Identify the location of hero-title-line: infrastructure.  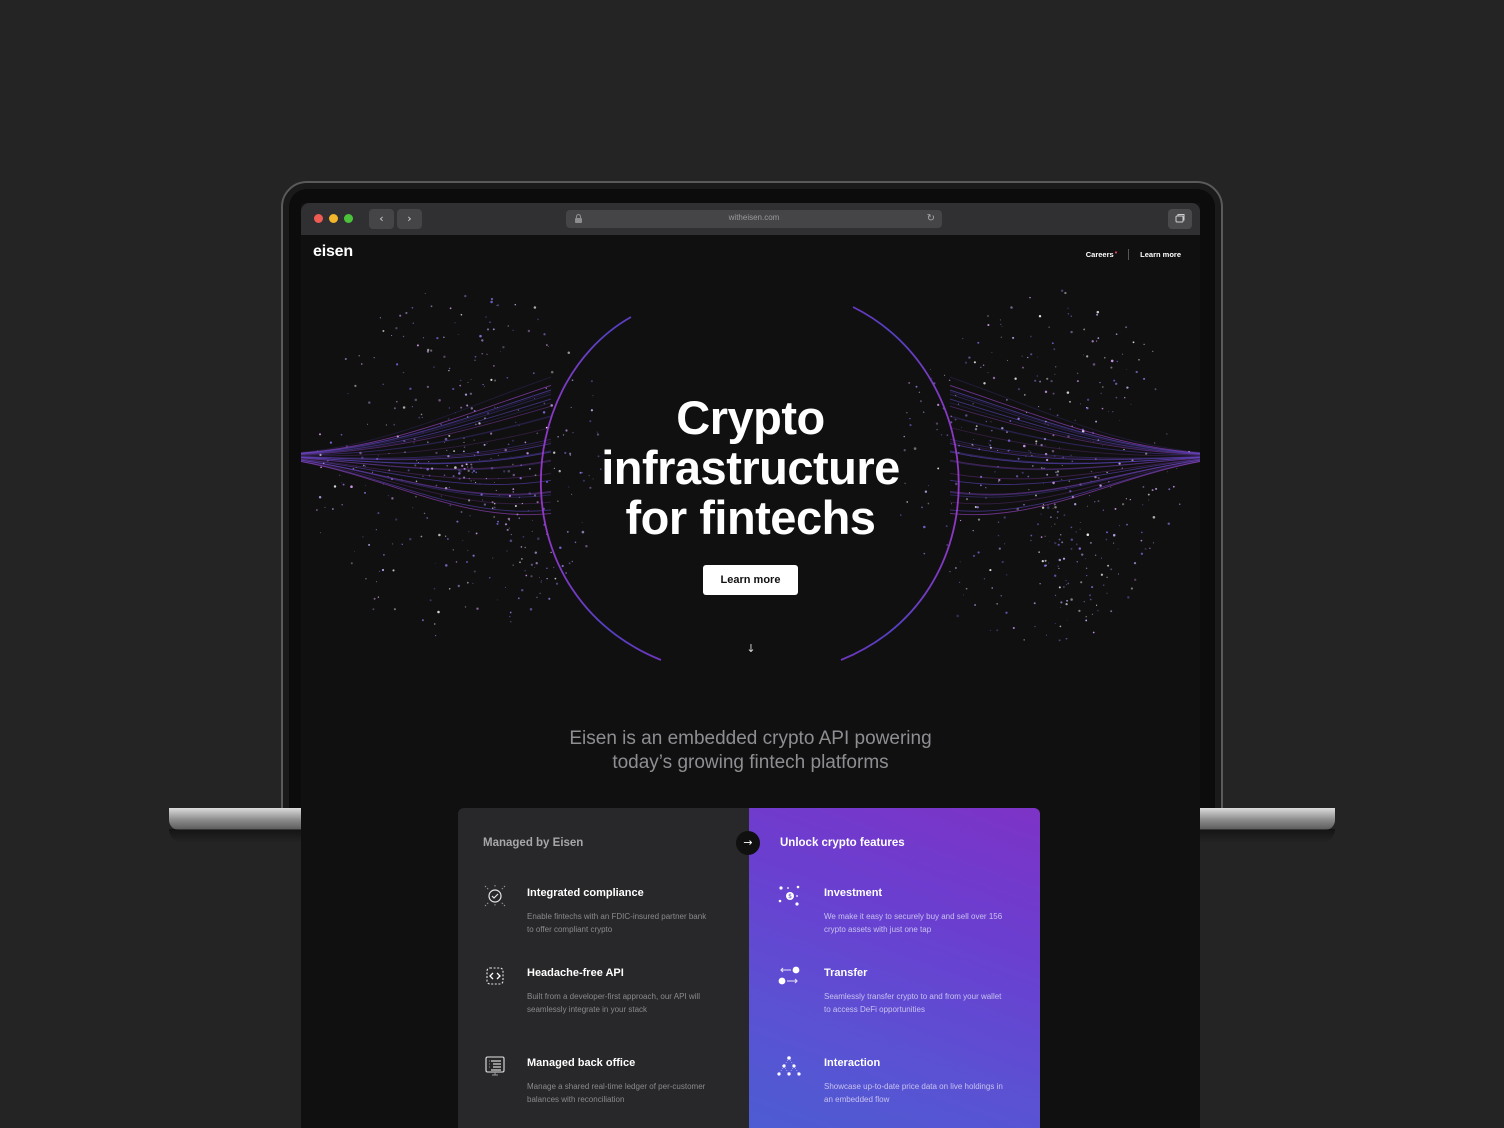
(750, 467).